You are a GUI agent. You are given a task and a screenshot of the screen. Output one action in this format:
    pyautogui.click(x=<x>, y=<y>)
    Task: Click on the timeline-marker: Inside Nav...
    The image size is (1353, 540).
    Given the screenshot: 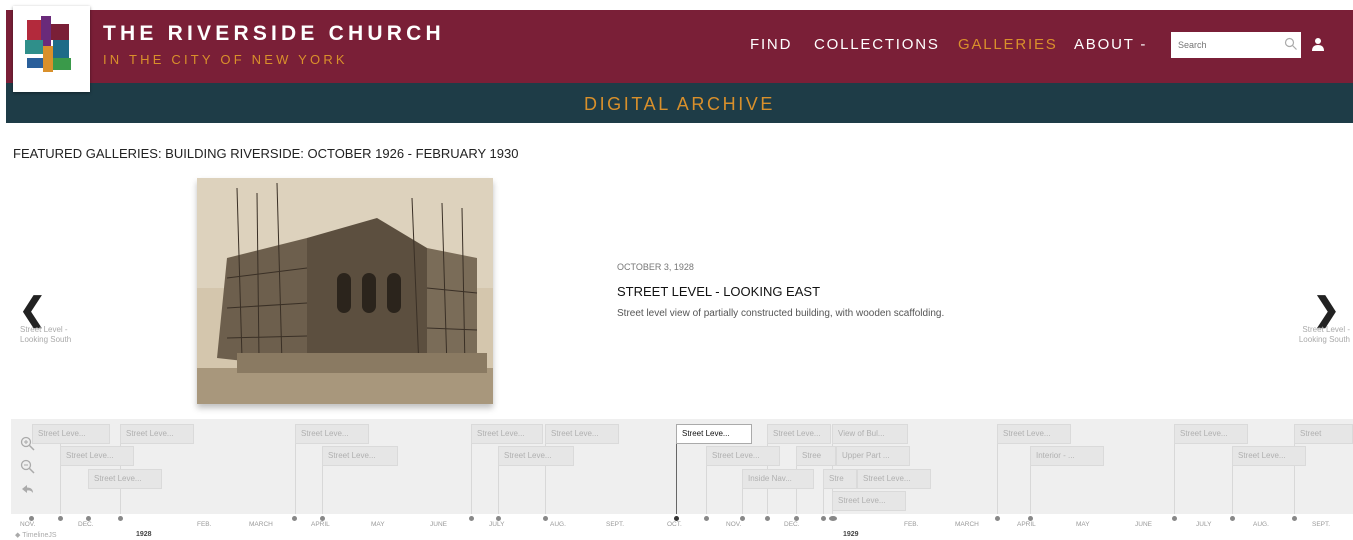 What is the action you would take?
    pyautogui.click(x=778, y=479)
    